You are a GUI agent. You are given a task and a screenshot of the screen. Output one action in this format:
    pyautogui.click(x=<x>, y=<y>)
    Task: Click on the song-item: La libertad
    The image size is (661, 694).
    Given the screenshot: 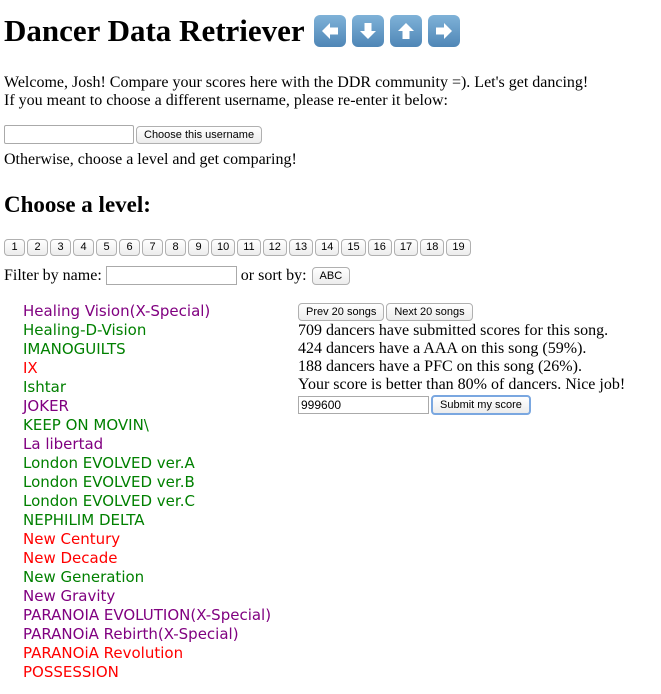 What is the action you would take?
    pyautogui.click(x=147, y=444)
    